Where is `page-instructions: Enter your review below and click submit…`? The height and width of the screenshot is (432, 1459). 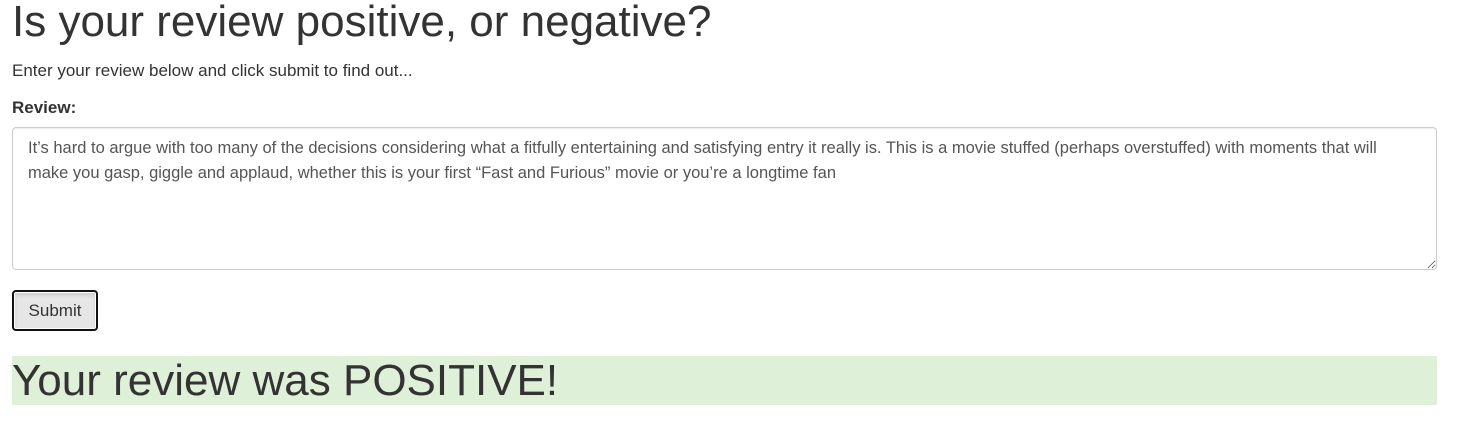 page-instructions: Enter your review below and click submit… is located at coordinates (212, 70).